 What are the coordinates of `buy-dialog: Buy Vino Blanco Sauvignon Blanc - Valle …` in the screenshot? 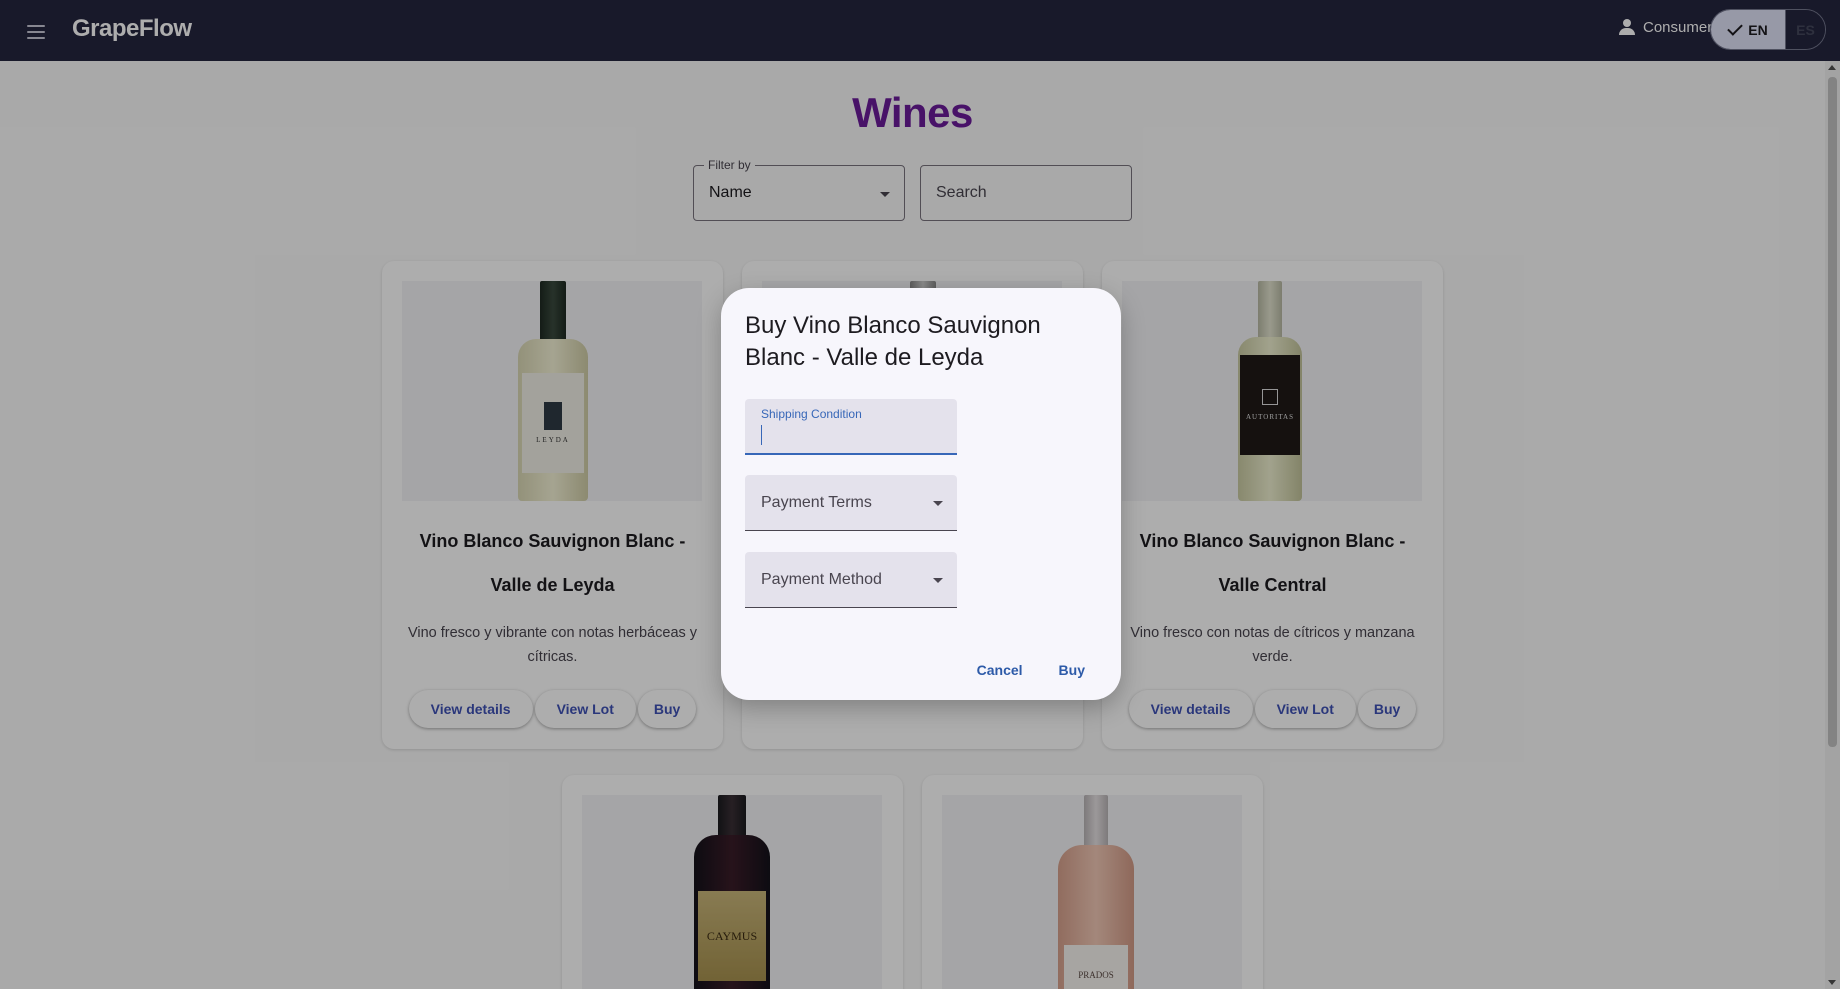 It's located at (921, 494).